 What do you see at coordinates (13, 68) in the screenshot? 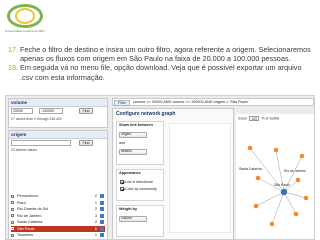
I see `step-number: 18.` at bounding box center [13, 68].